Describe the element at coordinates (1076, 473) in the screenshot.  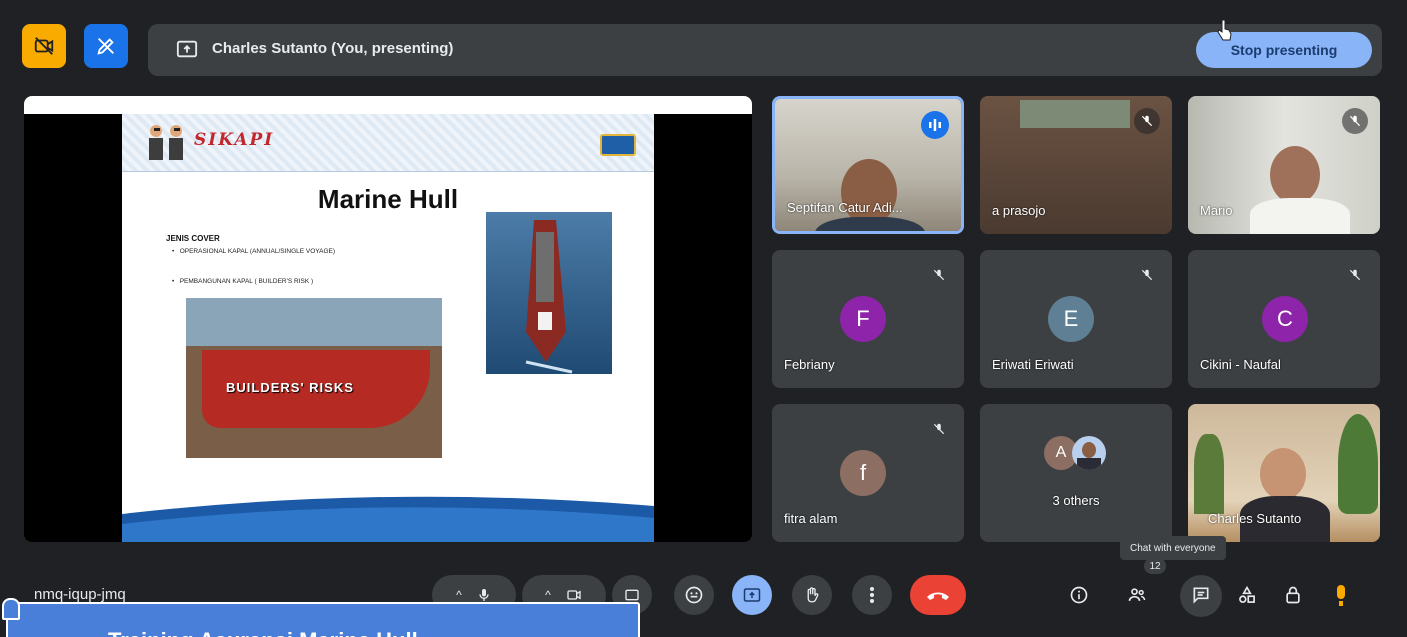
I see `participant-tile-others: A 3 others` at that location.